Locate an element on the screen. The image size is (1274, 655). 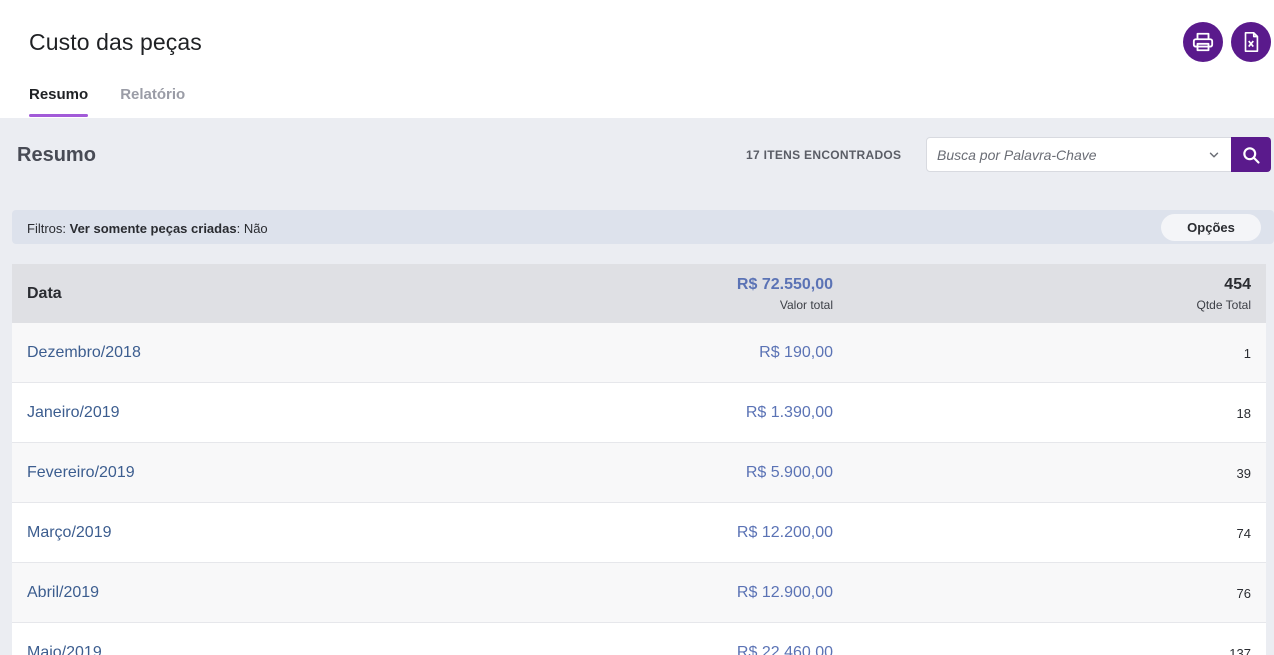
search-button is located at coordinates (1251, 154).